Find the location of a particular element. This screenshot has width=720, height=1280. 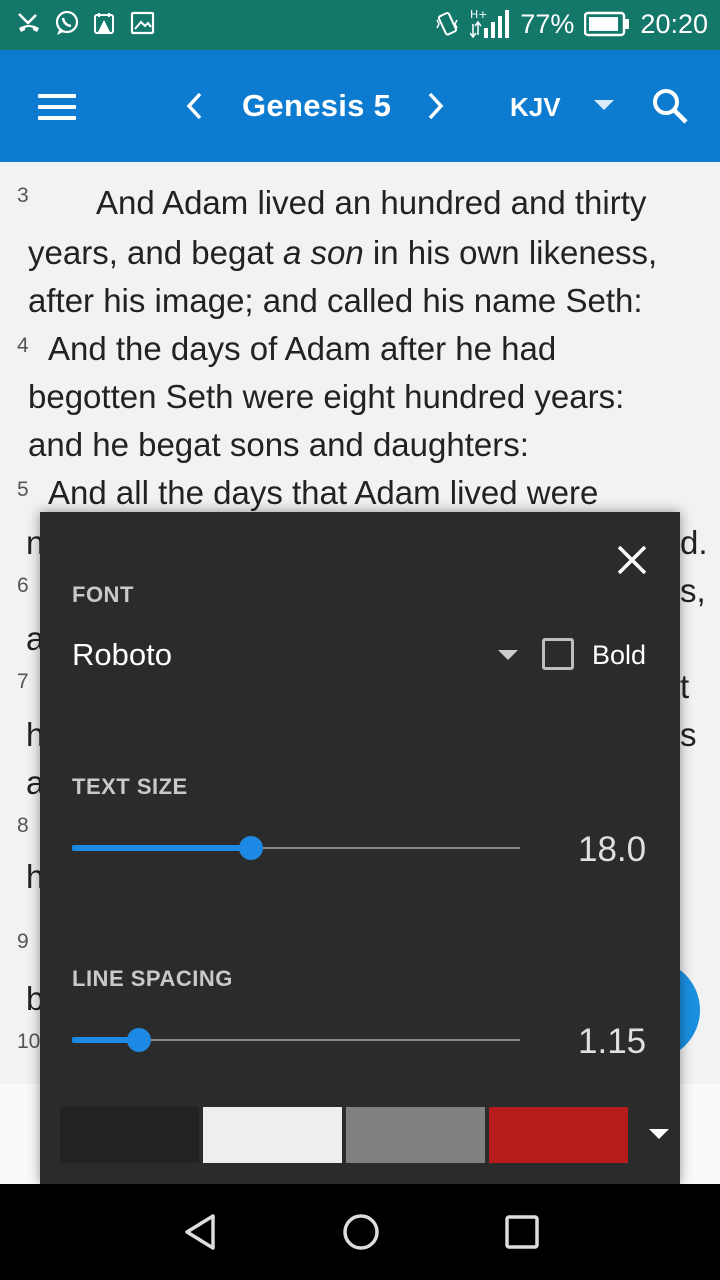

verse-number: 10 is located at coordinates (29, 1041).